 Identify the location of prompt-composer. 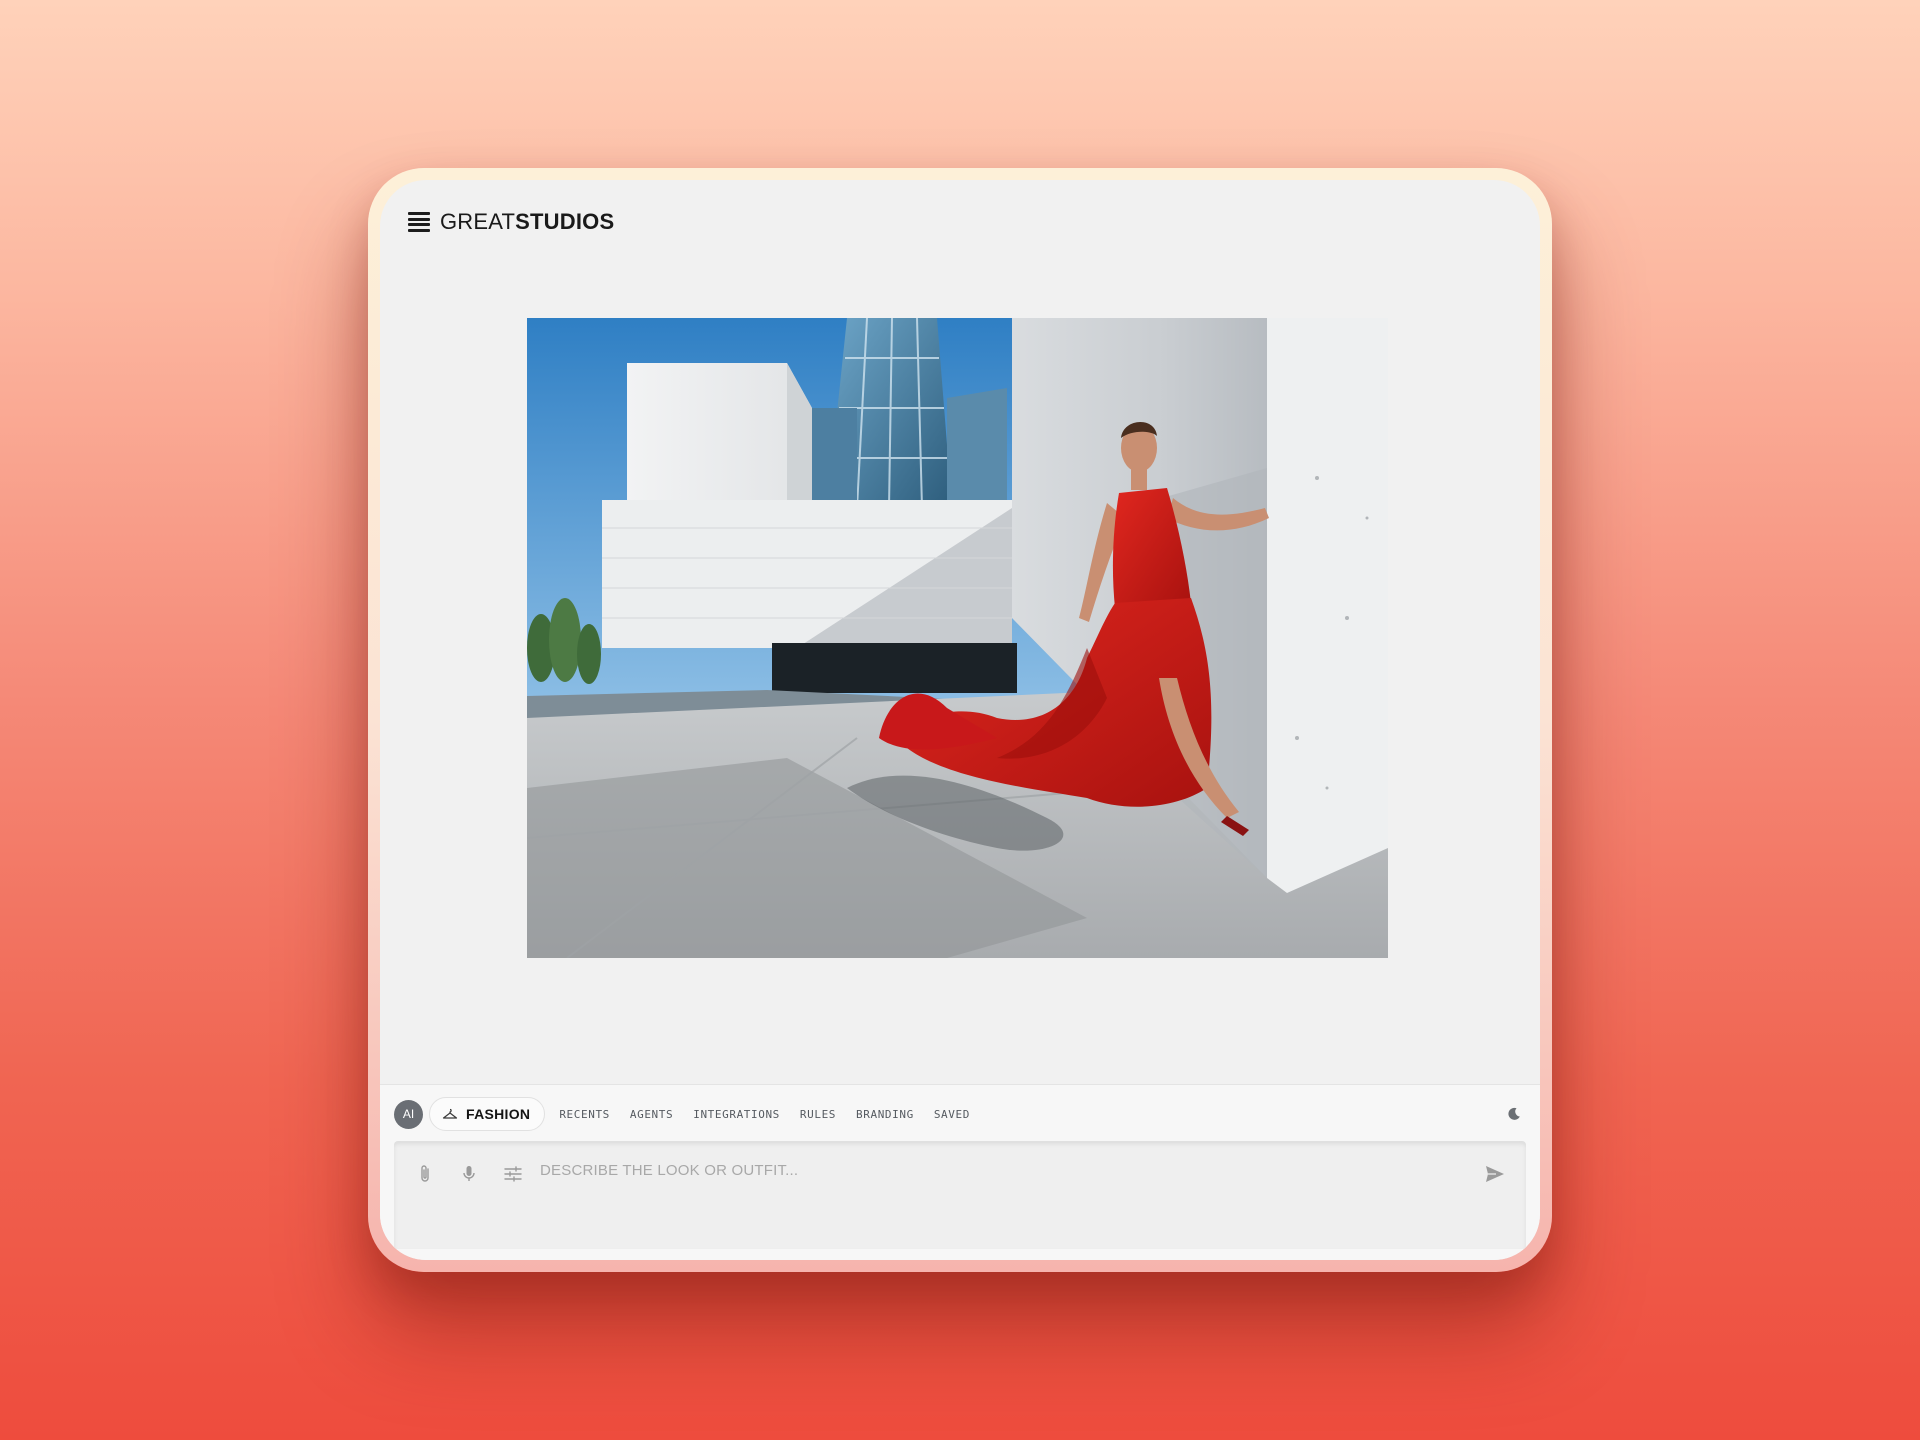
(960, 1195).